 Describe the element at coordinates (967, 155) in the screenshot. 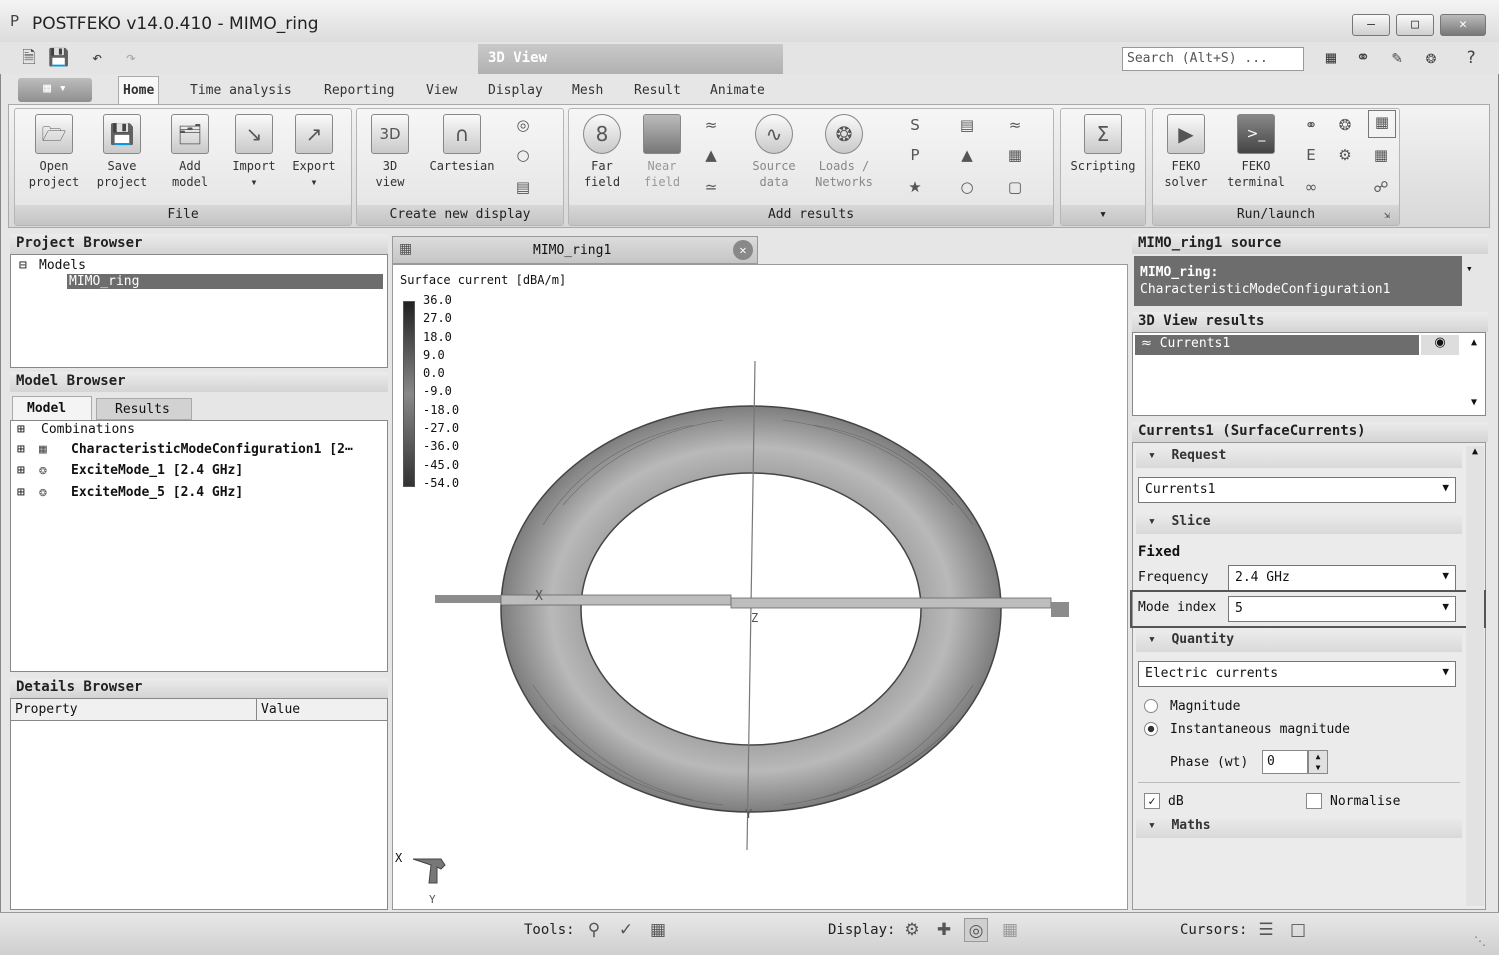

I see `antenna-icon: ▲` at that location.